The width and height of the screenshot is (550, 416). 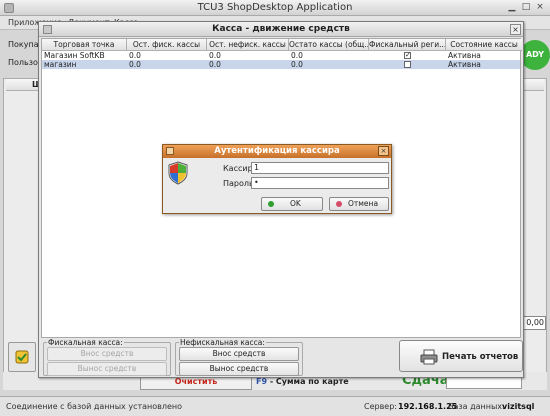 What do you see at coordinates (281, 64) in the screenshot?
I see `table-row: магазин 0.0 0.0 0.0 Активна` at bounding box center [281, 64].